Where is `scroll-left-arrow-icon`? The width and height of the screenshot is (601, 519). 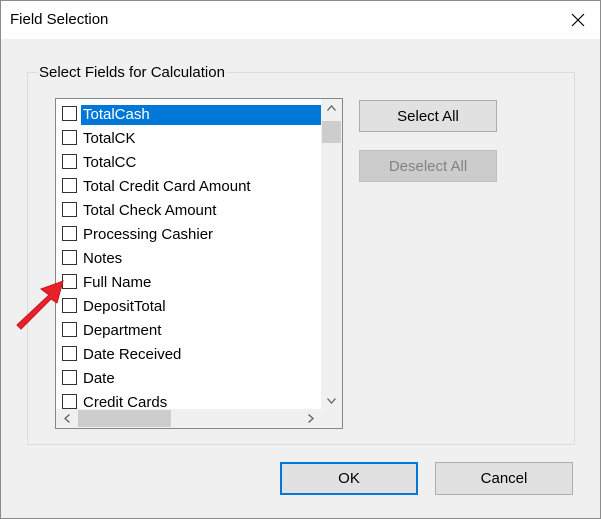 scroll-left-arrow-icon is located at coordinates (66, 418).